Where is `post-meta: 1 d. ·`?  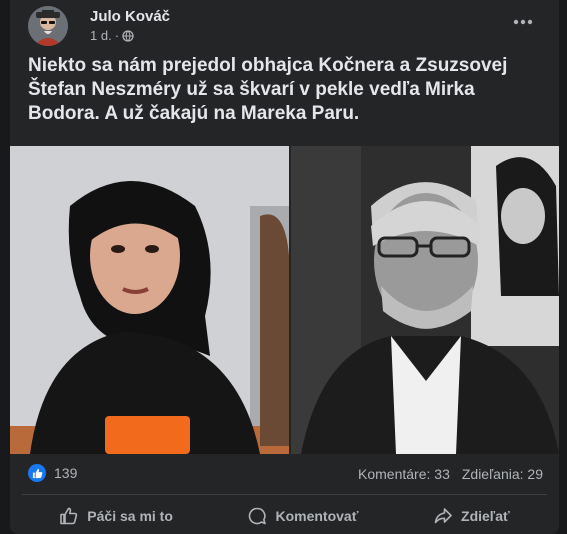
post-meta: 1 d. · is located at coordinates (112, 35).